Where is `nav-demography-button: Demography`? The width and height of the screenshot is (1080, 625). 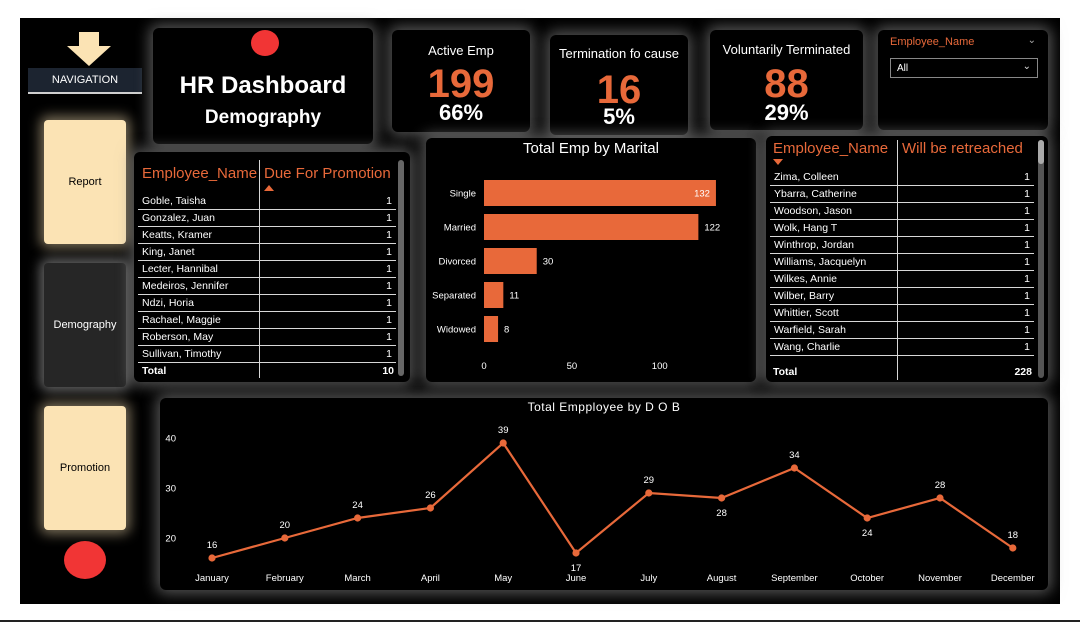
nav-demography-button: Demography is located at coordinates (85, 325).